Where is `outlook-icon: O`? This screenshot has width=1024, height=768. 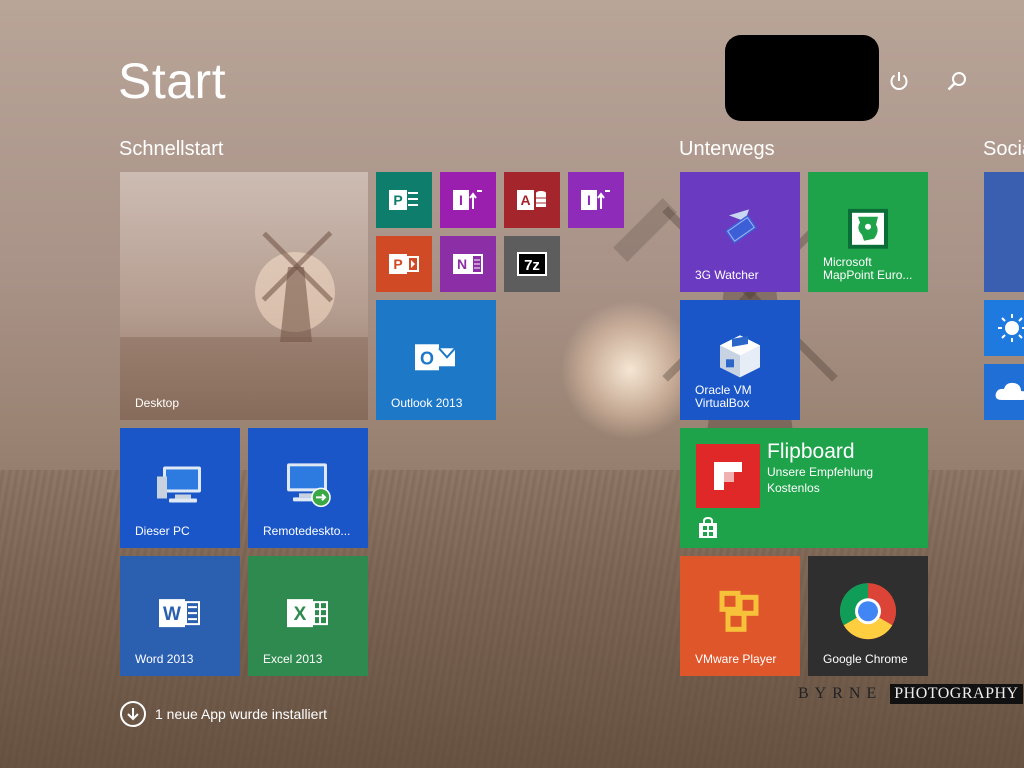 outlook-icon: O is located at coordinates (435, 357).